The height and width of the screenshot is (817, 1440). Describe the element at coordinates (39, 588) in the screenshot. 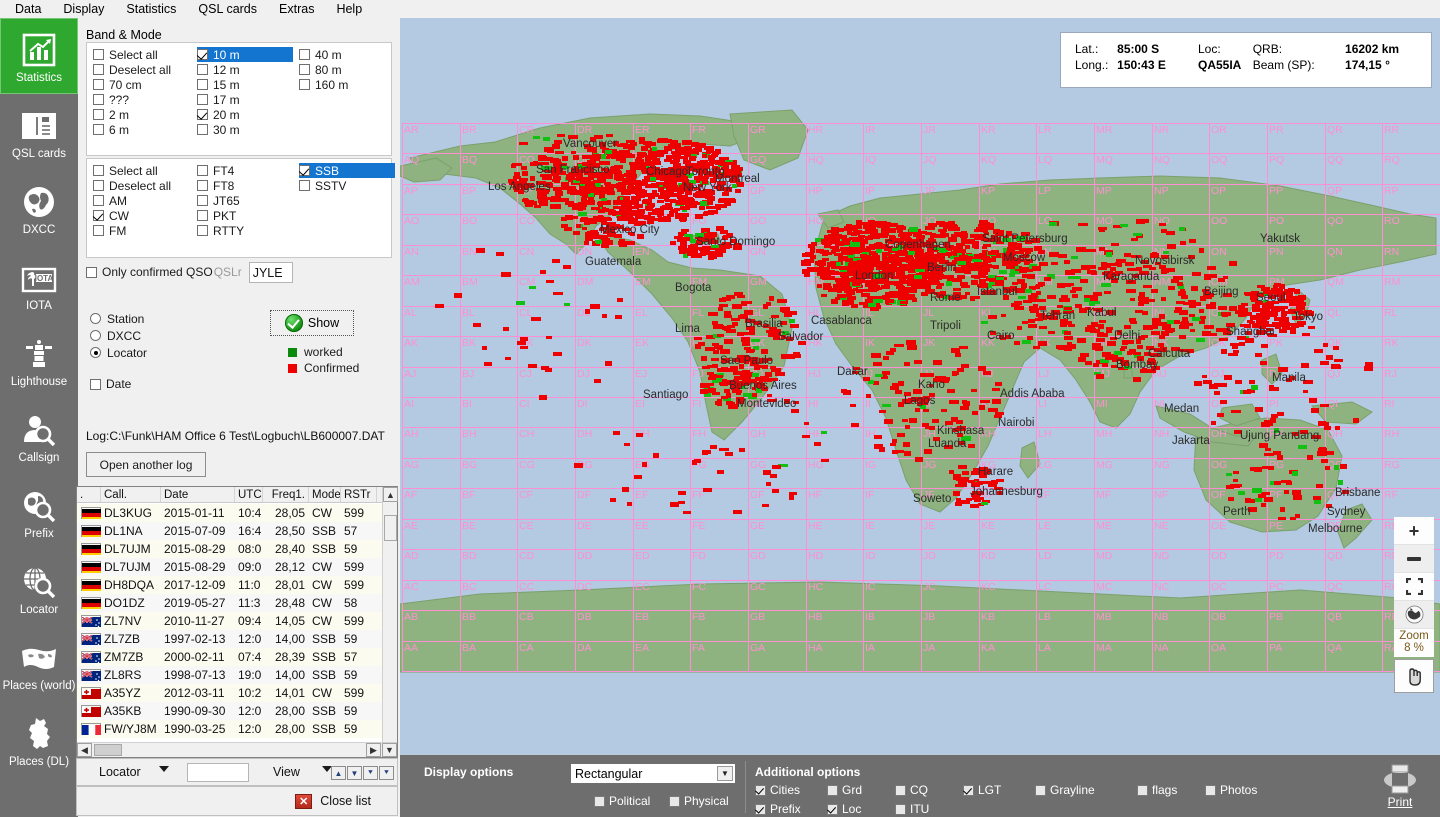

I see `sidebar-item-locator: Locator` at that location.